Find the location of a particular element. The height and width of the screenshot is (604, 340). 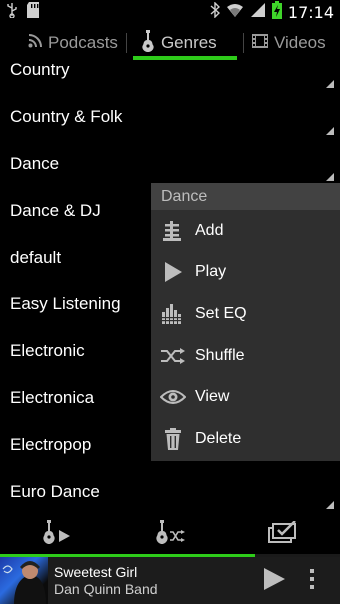

trash-icon is located at coordinates (173, 438).